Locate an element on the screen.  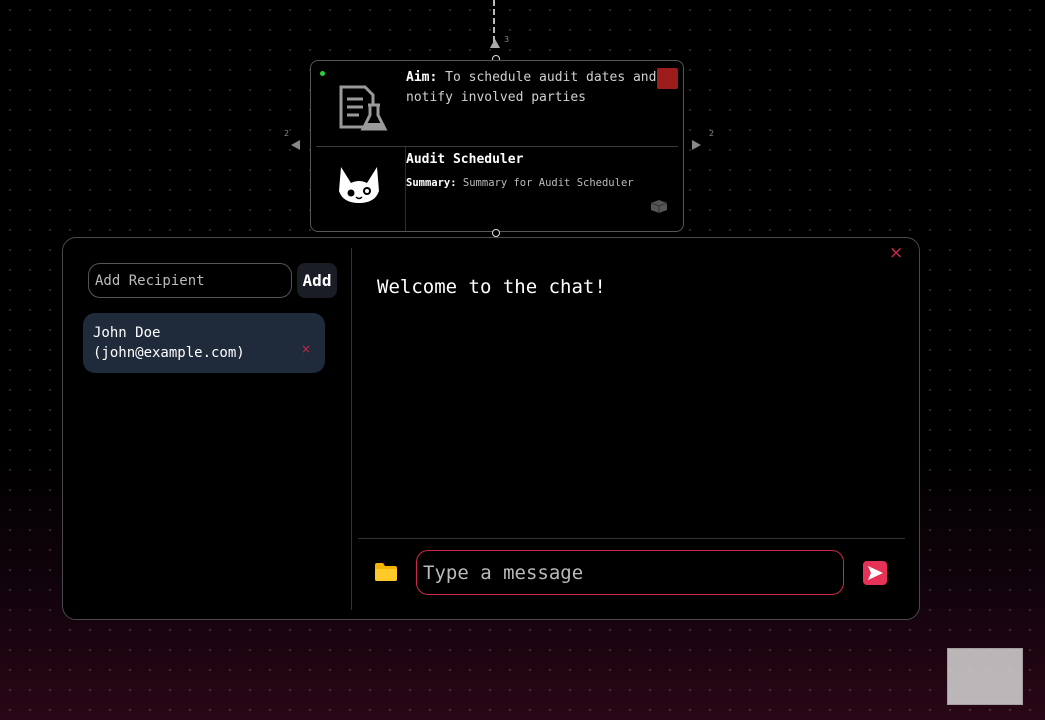
status-indicator is located at coordinates (322, 73).